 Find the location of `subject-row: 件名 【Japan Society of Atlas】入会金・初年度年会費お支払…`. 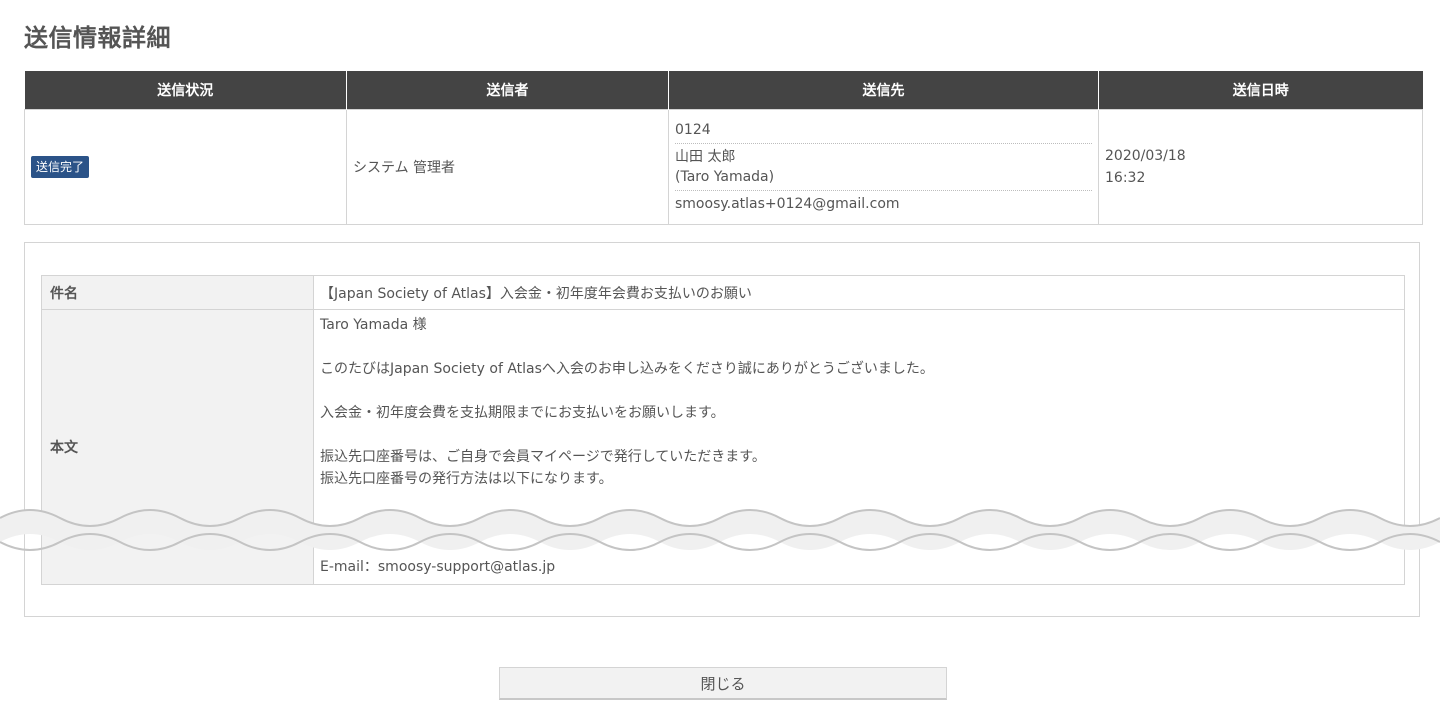

subject-row: 件名 【Japan Society of Atlas】入会金・初年度年会費お支払… is located at coordinates (723, 292).